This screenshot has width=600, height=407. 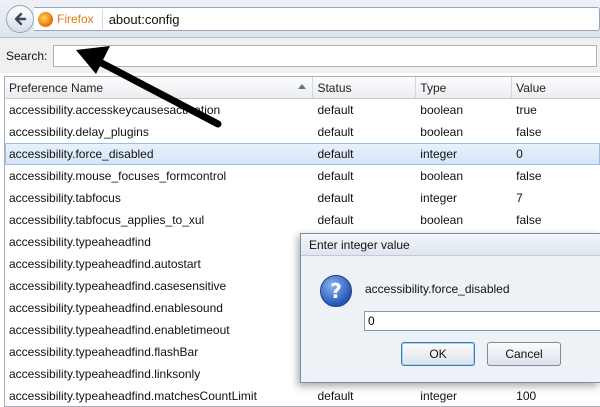 I want to click on value-cell: 100, so click(x=526, y=396).